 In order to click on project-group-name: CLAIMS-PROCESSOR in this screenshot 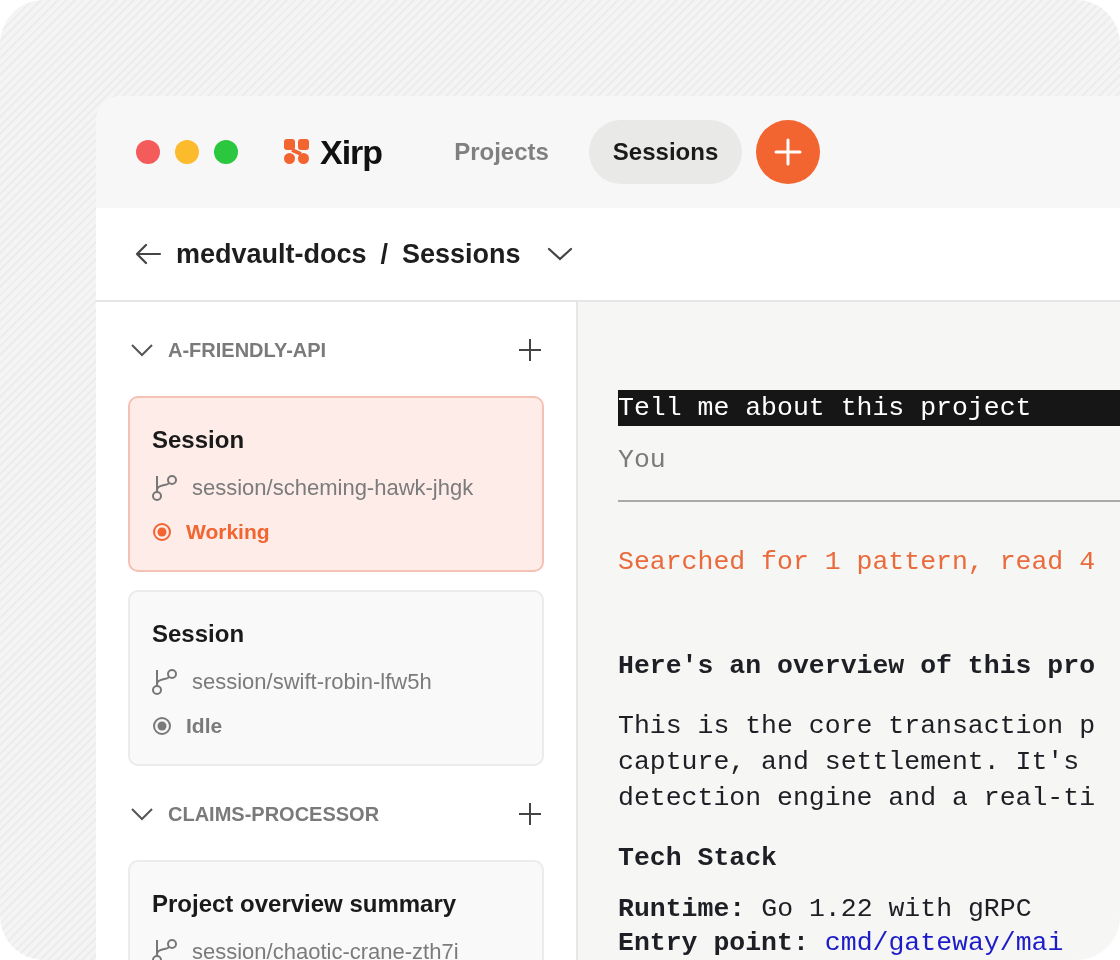, I will do `click(274, 814)`.